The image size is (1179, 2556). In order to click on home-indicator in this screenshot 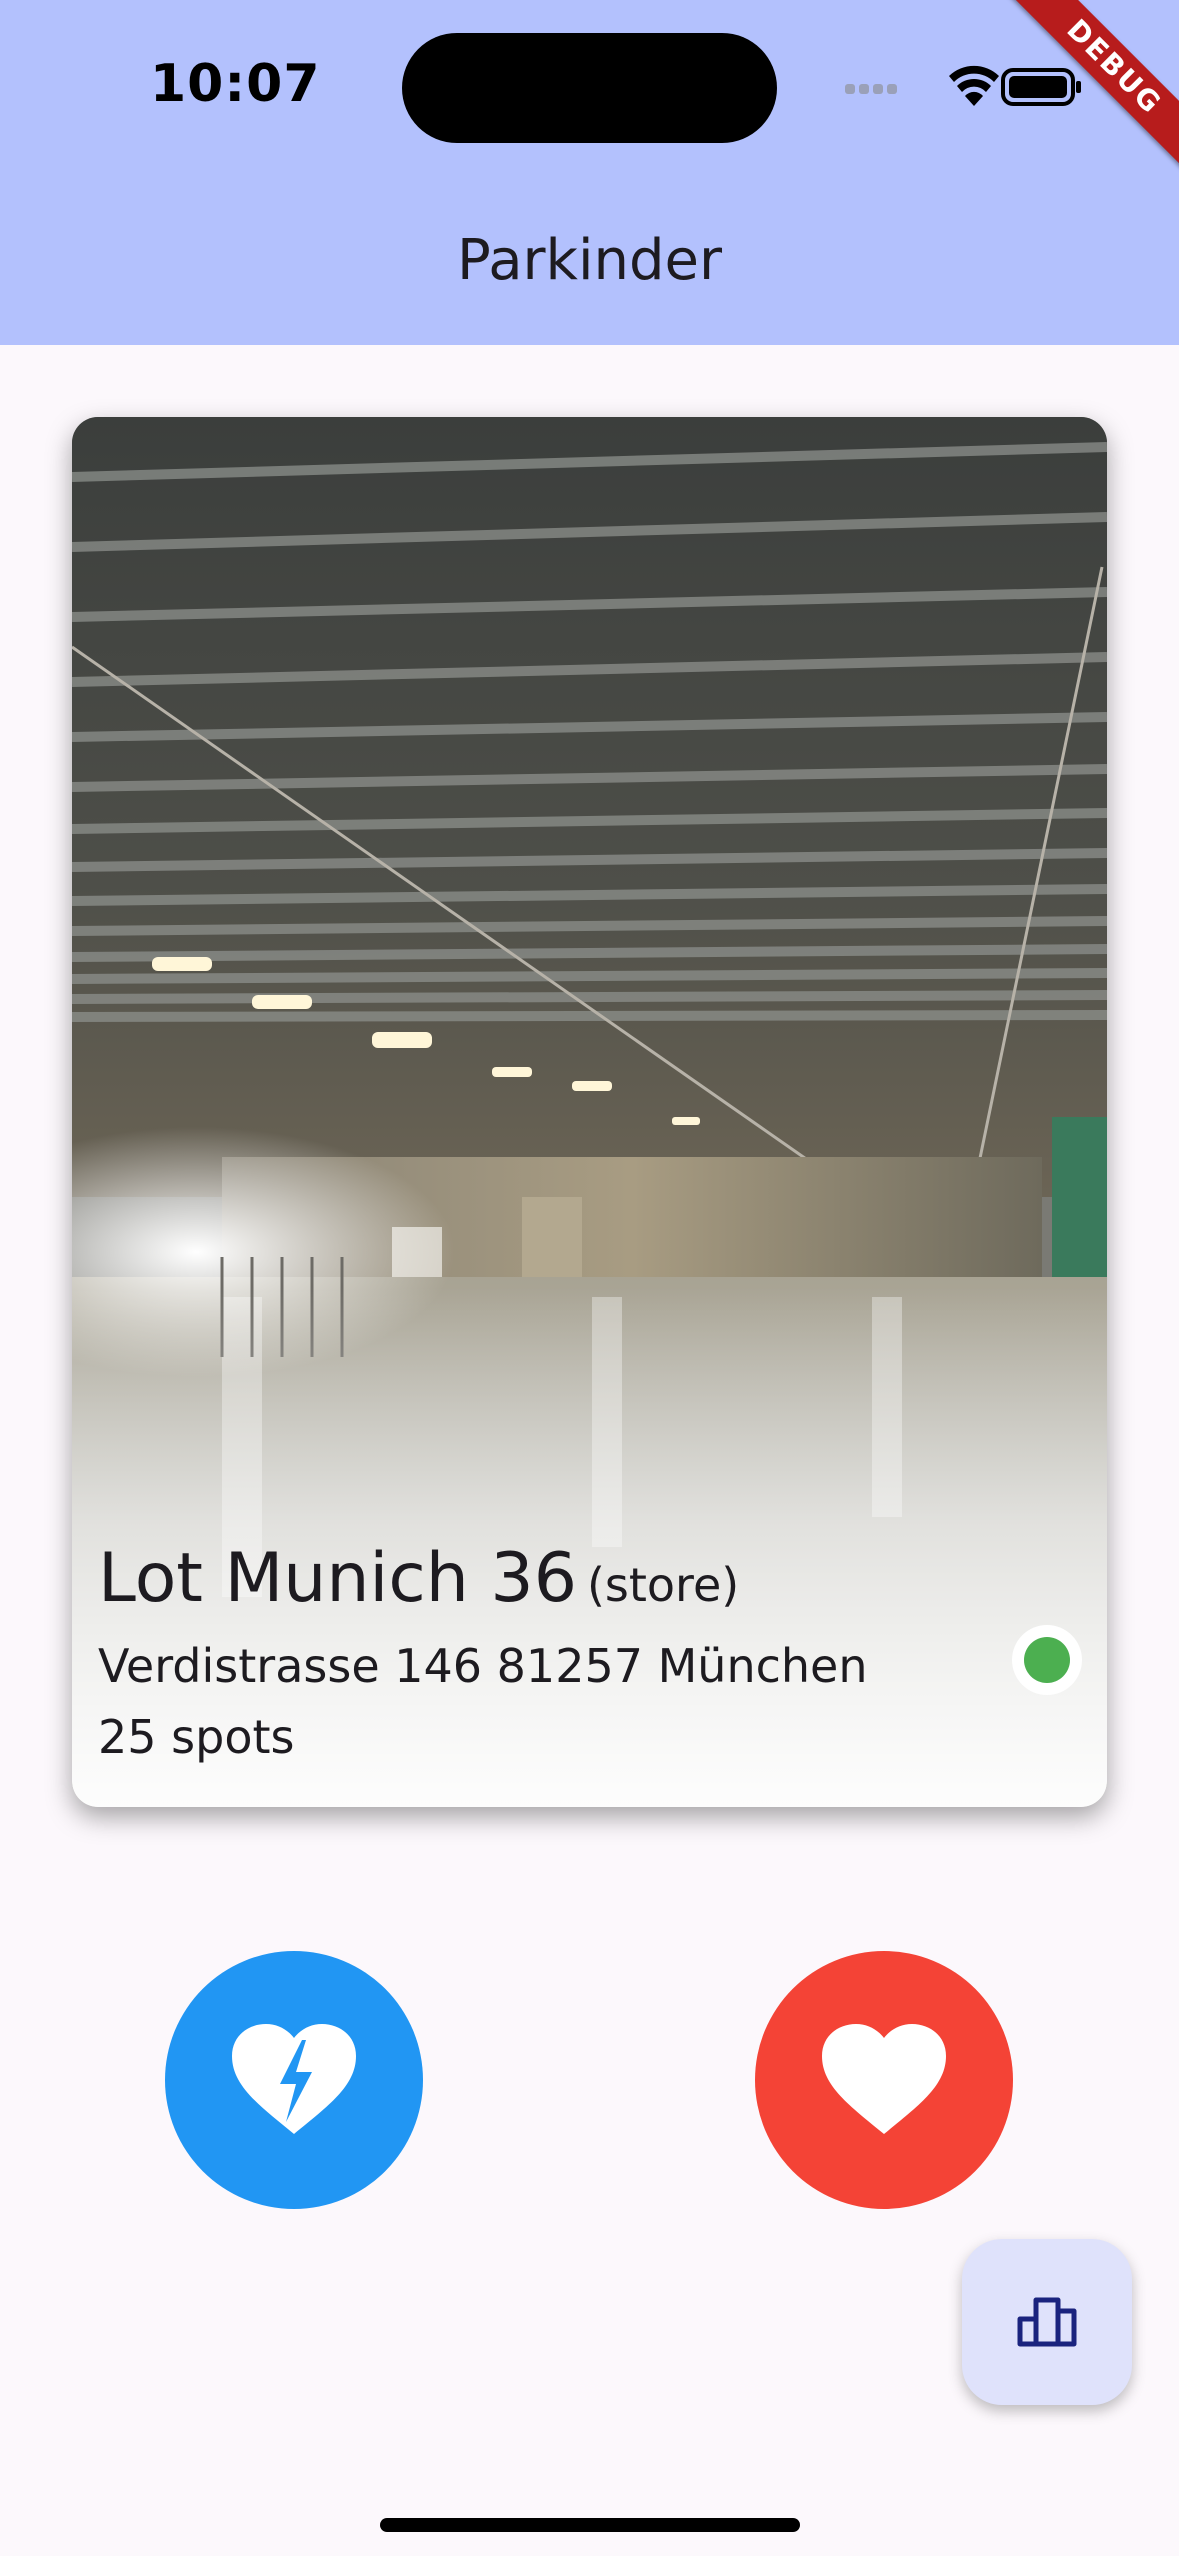, I will do `click(590, 2525)`.